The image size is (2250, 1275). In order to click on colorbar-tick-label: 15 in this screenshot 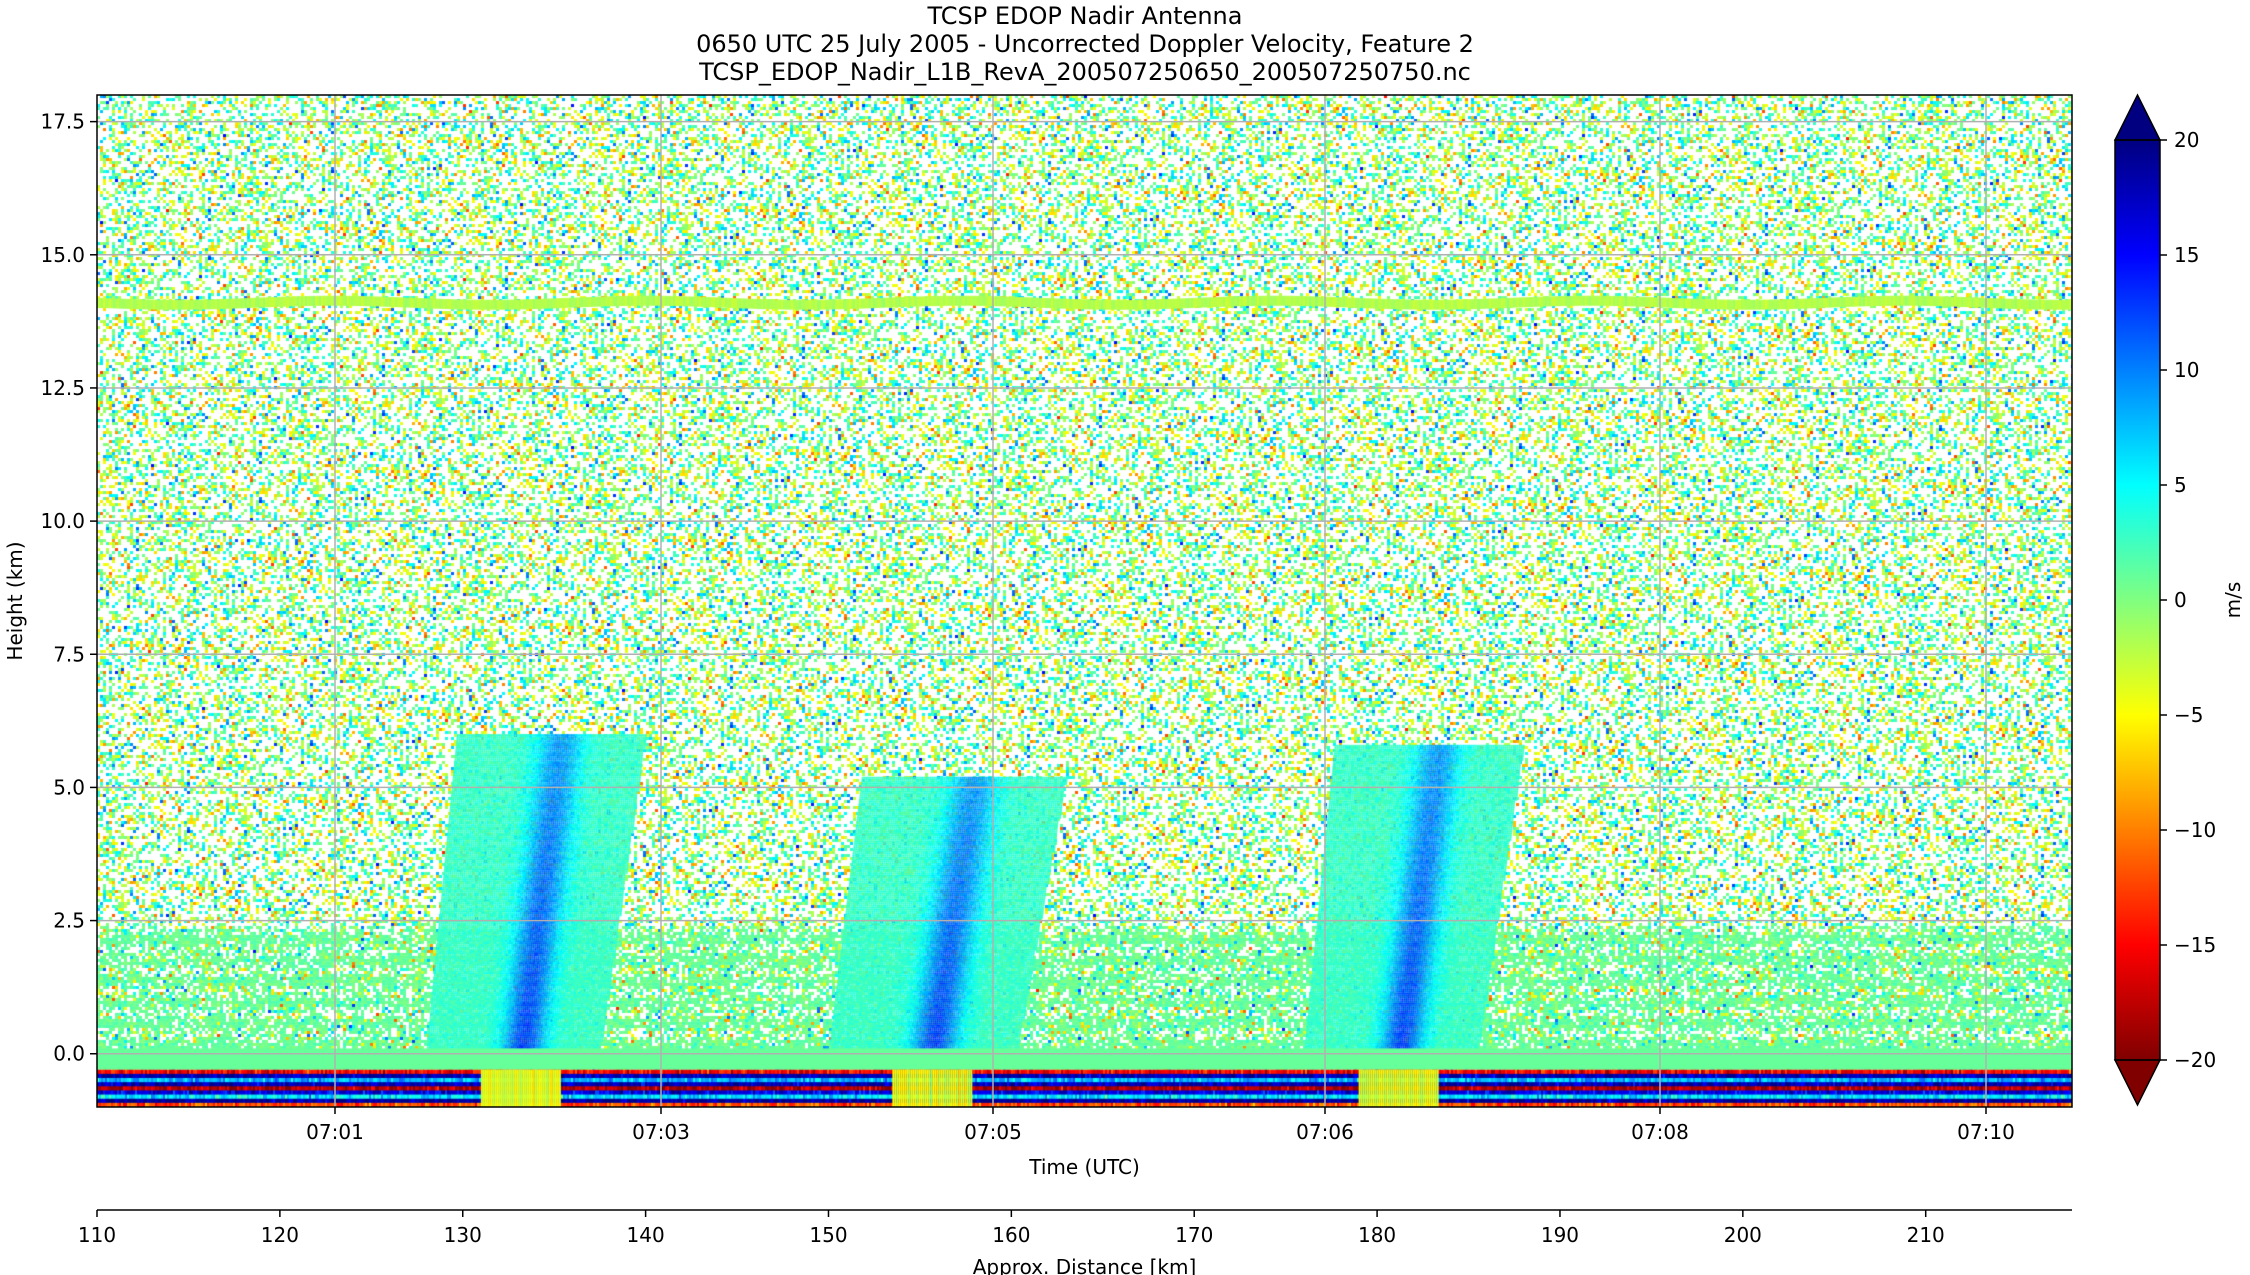, I will do `click(2186, 255)`.